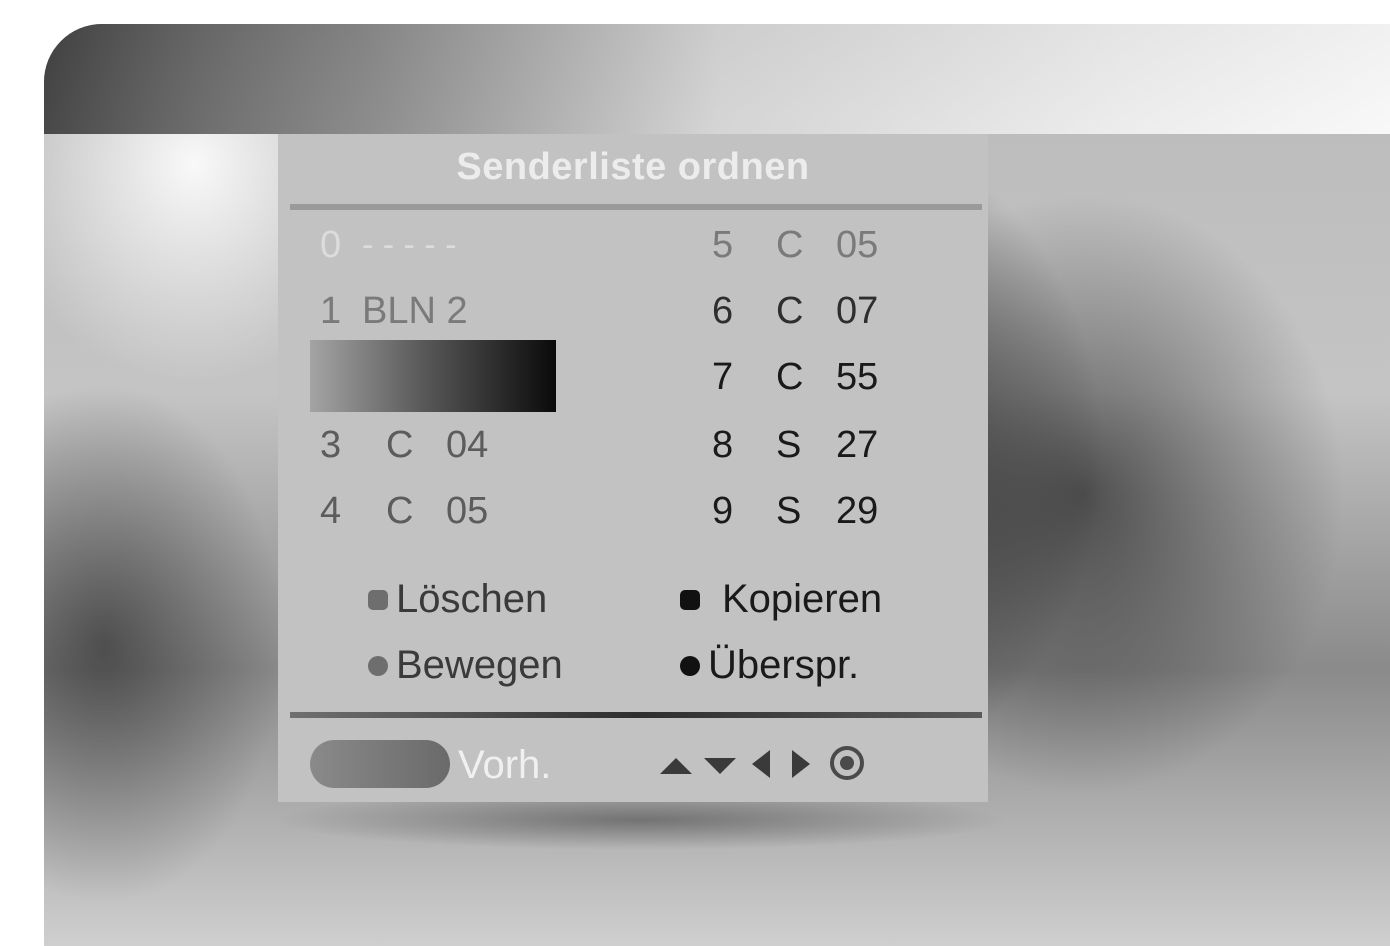 This screenshot has width=1390, height=946. Describe the element at coordinates (636, 207) in the screenshot. I see `title-divider` at that location.